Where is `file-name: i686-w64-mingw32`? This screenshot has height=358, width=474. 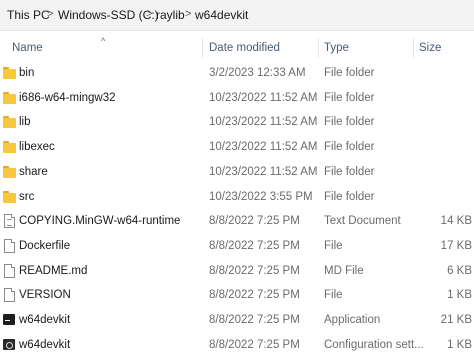 file-name: i686-w64-mingw32 is located at coordinates (67, 97).